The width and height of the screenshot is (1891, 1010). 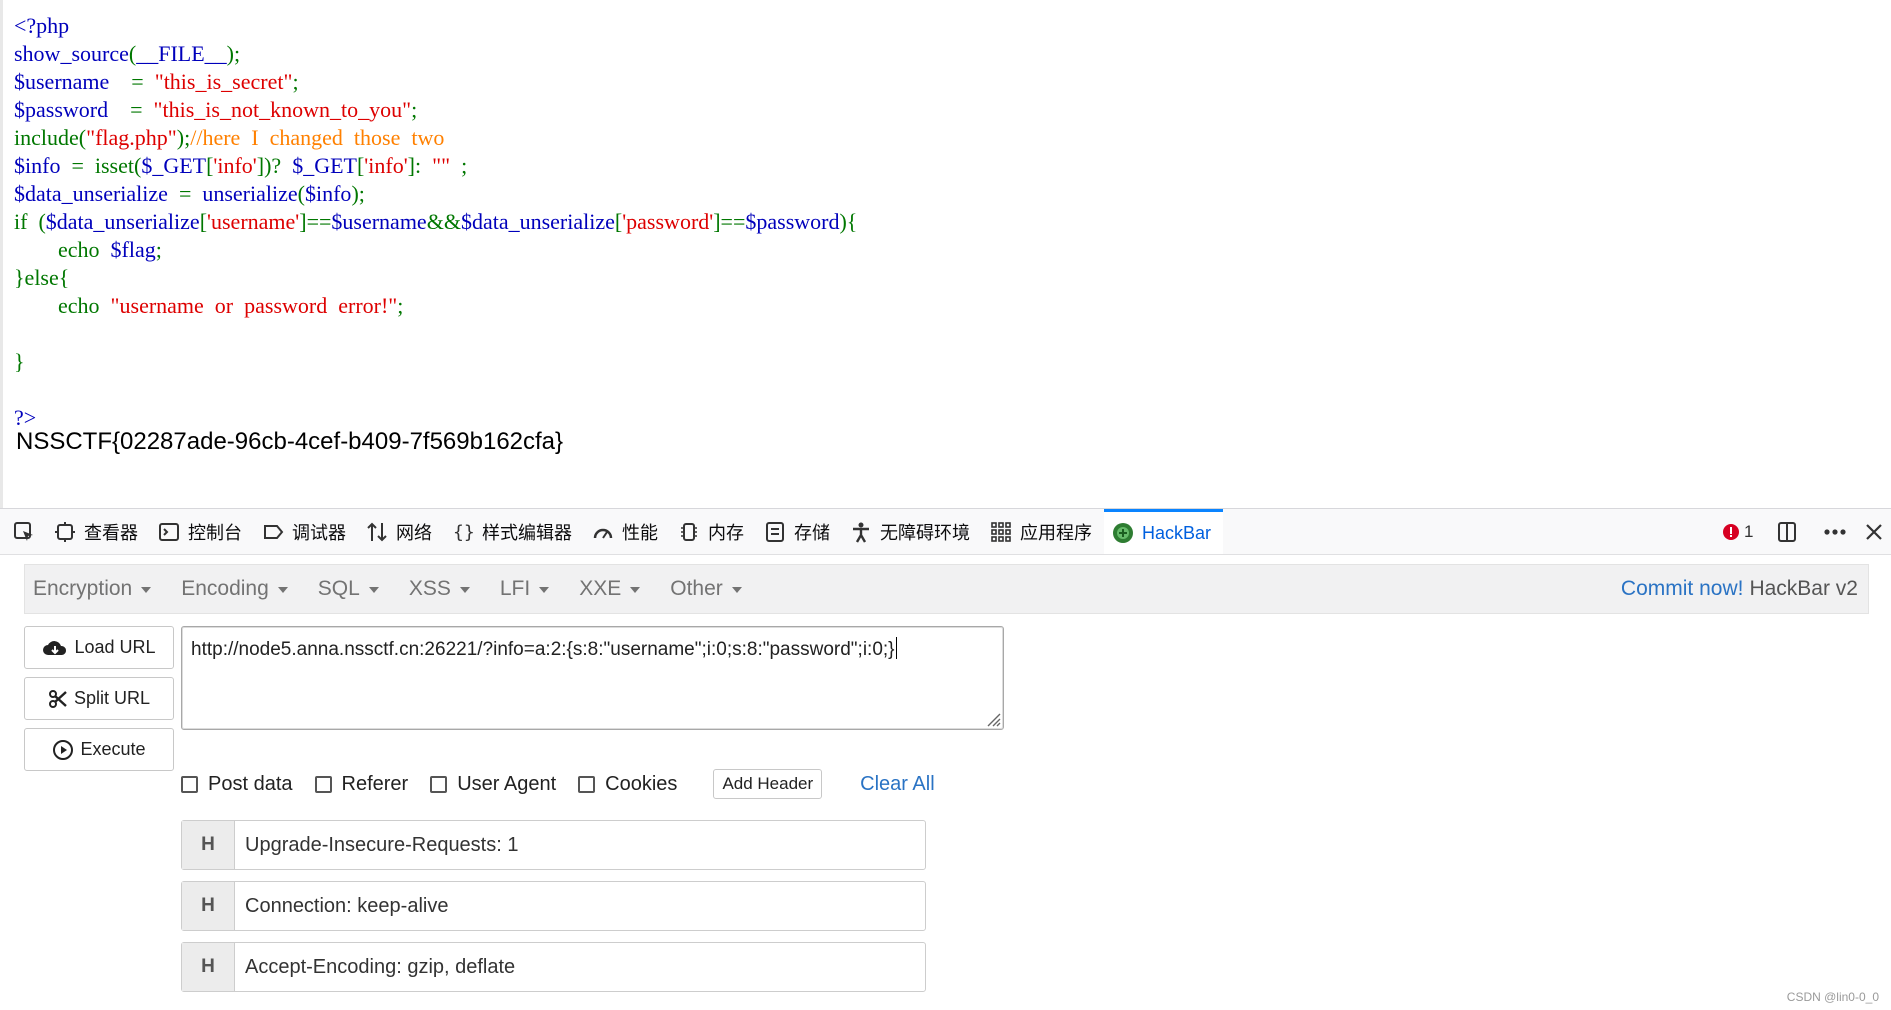 What do you see at coordinates (553, 967) in the screenshot?
I see `header-row: H Accept-Encoding: gzip, deflate` at bounding box center [553, 967].